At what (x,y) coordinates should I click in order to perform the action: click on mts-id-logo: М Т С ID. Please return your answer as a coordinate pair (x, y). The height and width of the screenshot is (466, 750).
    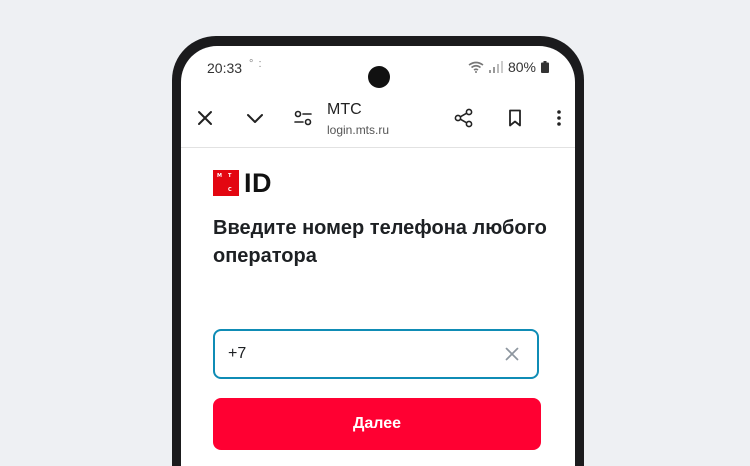
    Looking at the image, I should click on (242, 183).